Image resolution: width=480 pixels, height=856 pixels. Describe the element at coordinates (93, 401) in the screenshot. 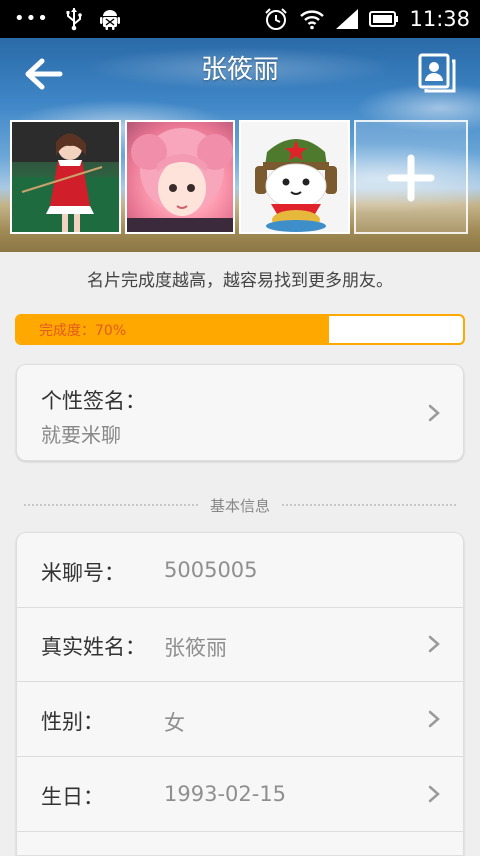

I see `signature-label: 个性签名：` at that location.